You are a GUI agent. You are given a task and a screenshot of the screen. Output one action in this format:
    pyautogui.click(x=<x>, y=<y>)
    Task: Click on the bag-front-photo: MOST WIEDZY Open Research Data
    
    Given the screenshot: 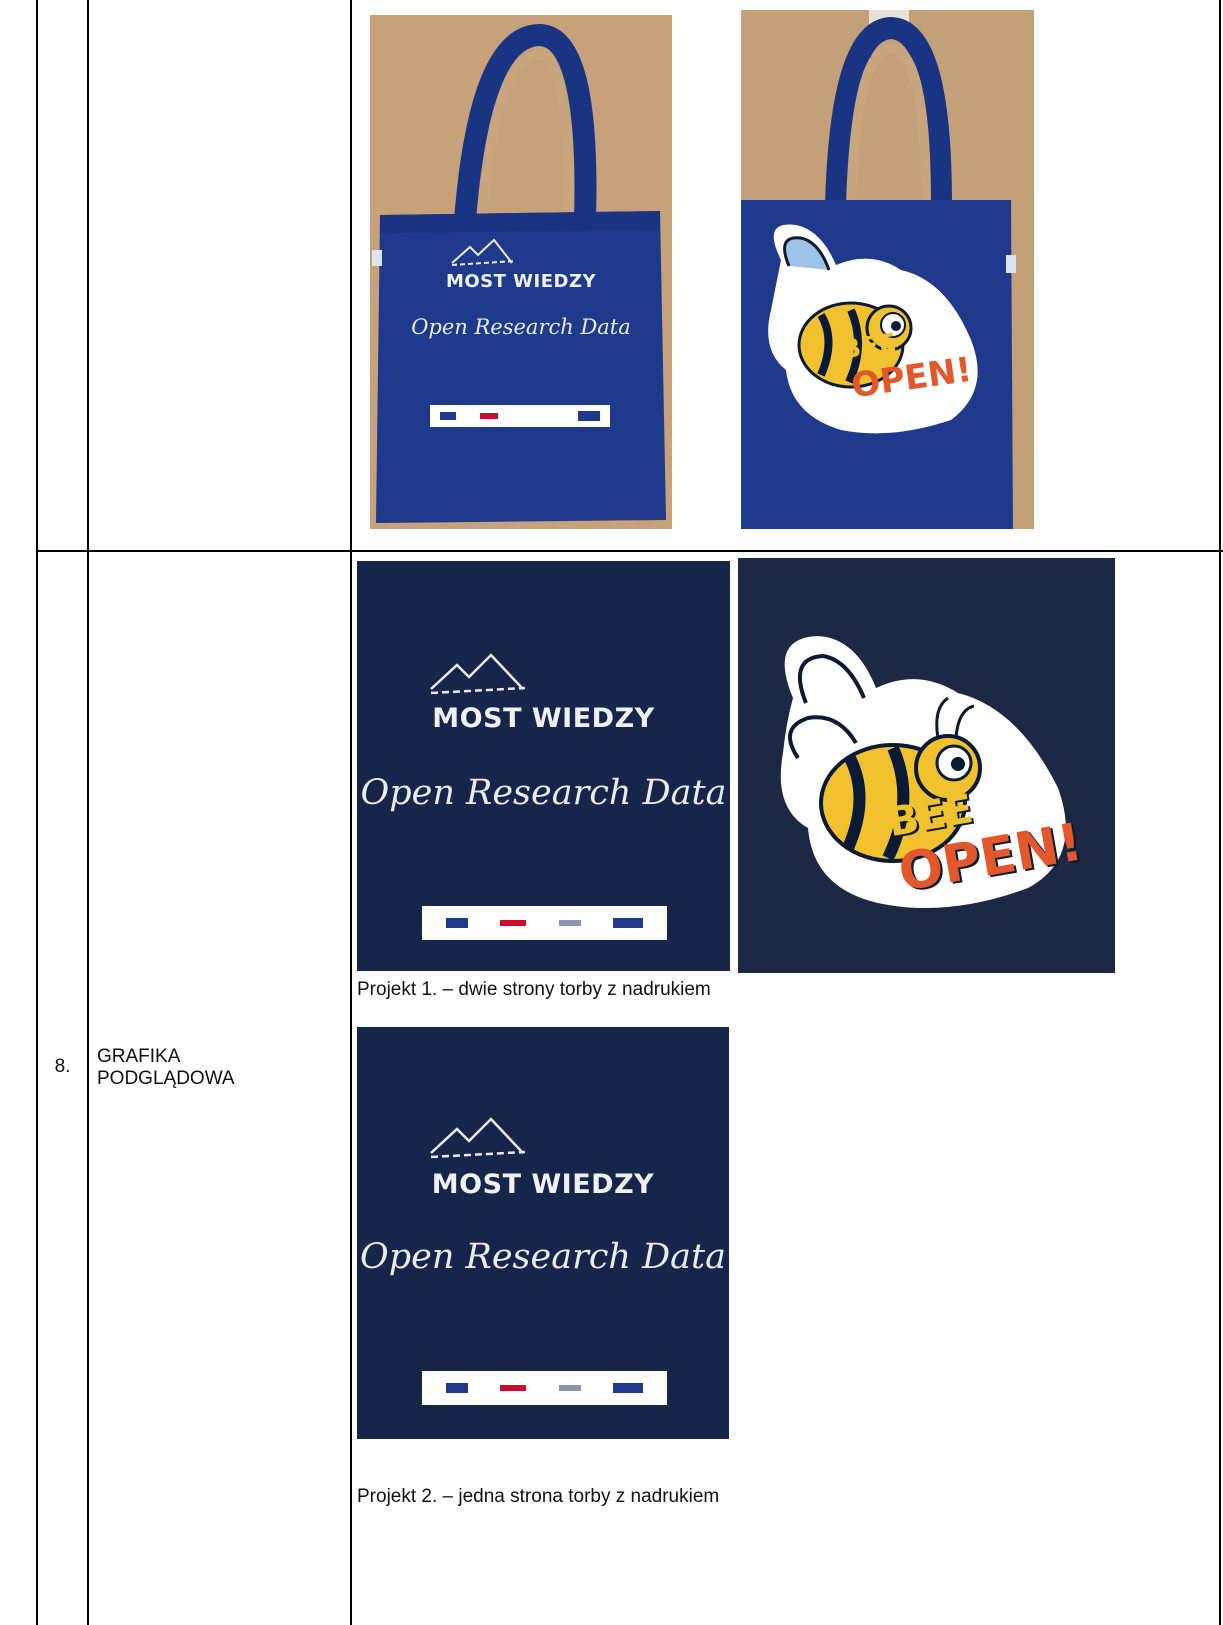 What is the action you would take?
    pyautogui.click(x=521, y=272)
    